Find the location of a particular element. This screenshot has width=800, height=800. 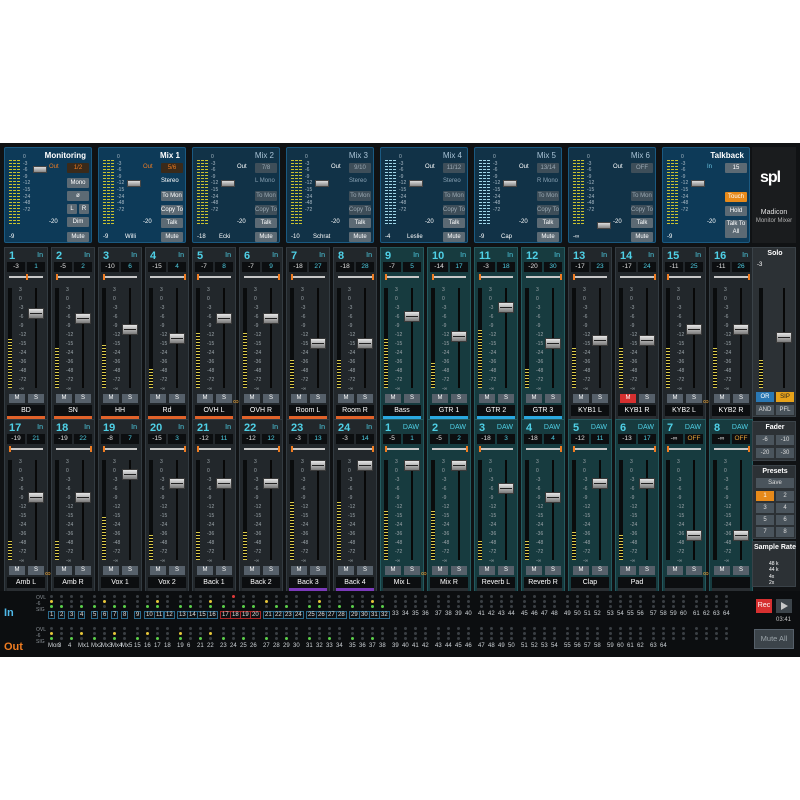

channel-input-select: 9 is located at coordinates (271, 267).